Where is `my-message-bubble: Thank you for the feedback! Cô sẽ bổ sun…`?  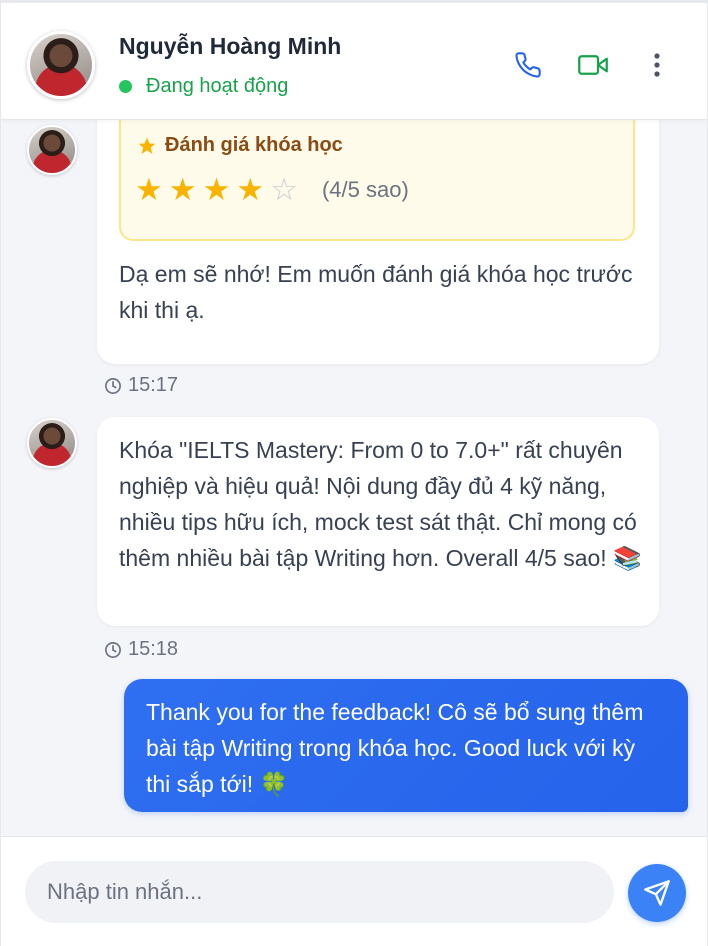 my-message-bubble: Thank you for the feedback! Cô sẽ bổ sun… is located at coordinates (406, 745).